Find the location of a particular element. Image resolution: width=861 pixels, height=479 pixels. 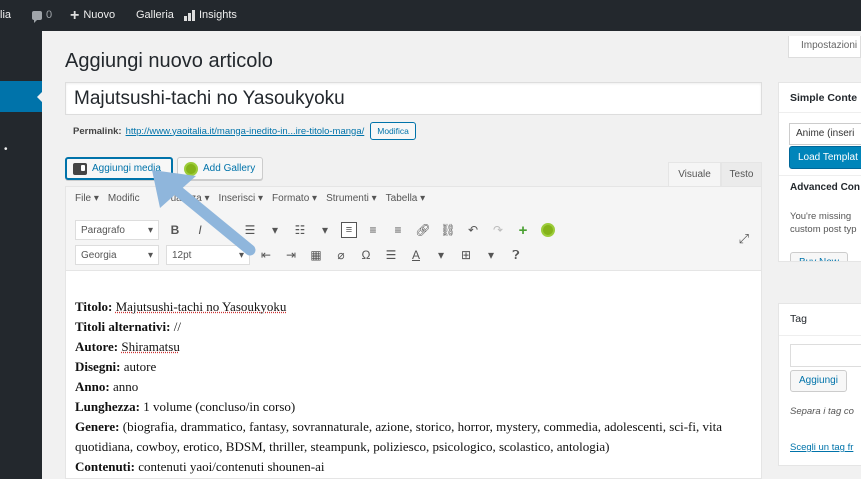

adminbar-comments: 0 is located at coordinates (42, 15).